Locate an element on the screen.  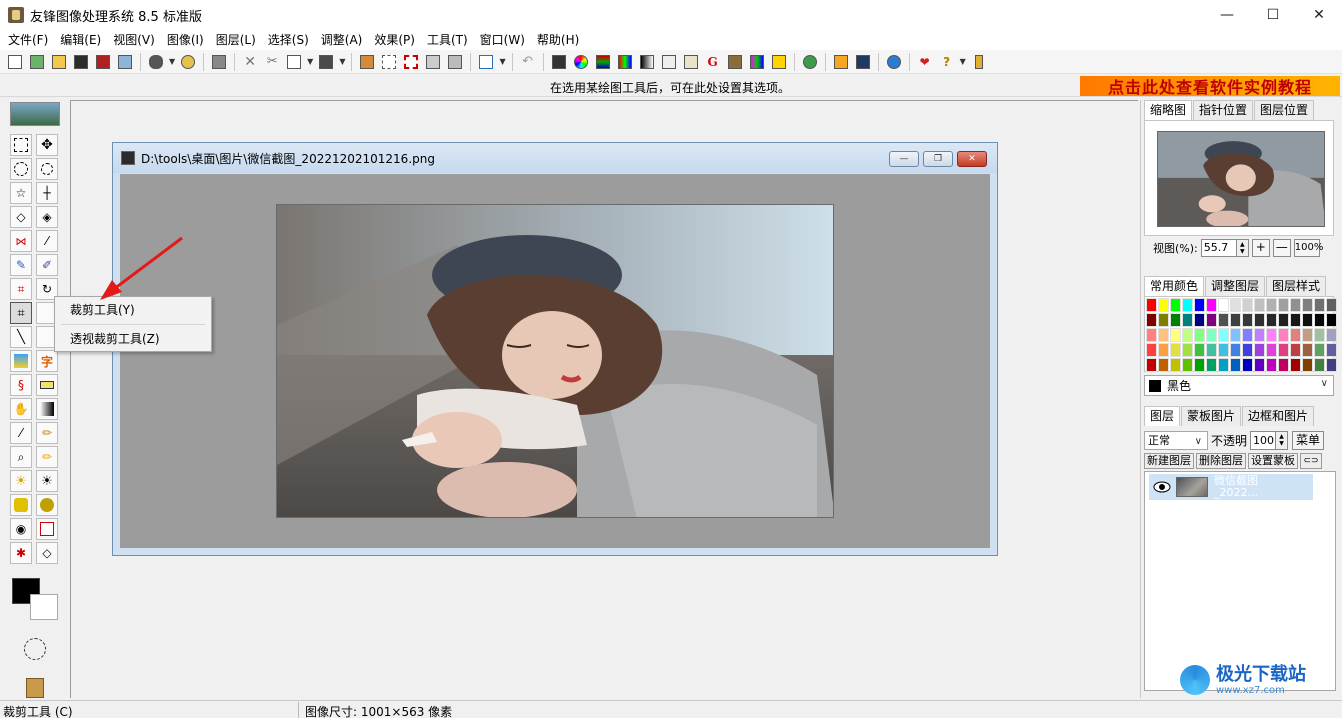
curves-icon is located at coordinates (669, 62).